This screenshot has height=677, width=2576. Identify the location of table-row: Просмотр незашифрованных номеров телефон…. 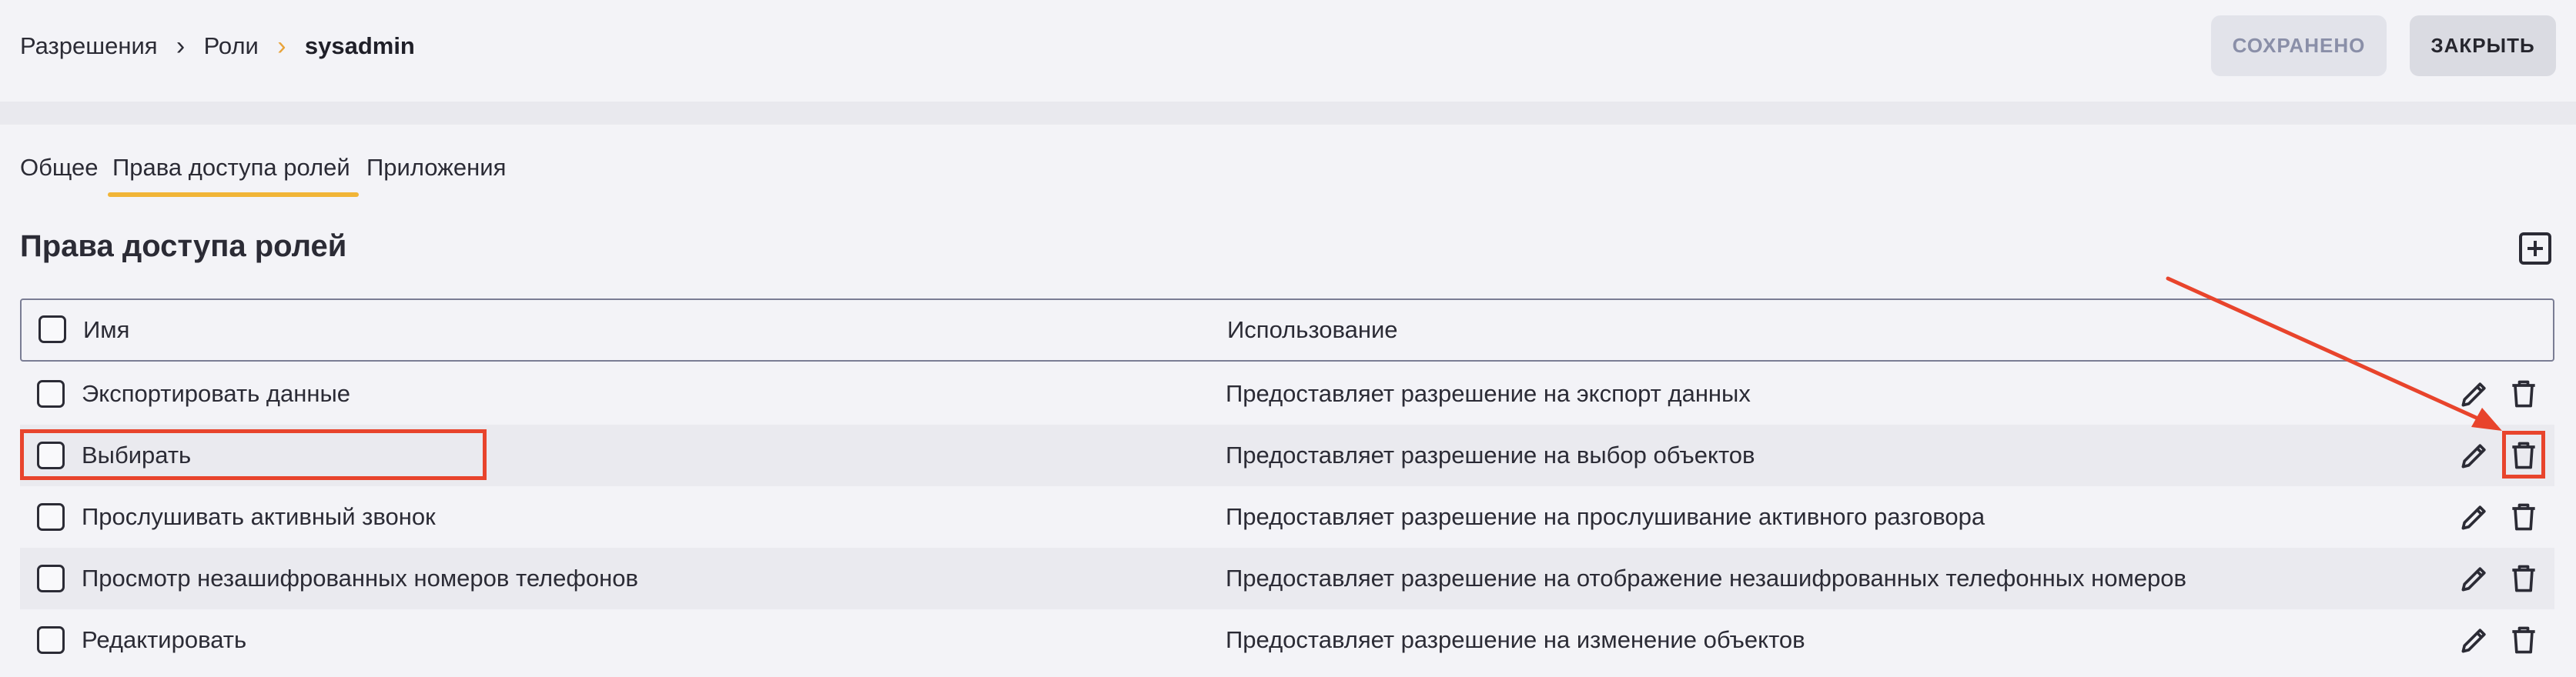
(1287, 578).